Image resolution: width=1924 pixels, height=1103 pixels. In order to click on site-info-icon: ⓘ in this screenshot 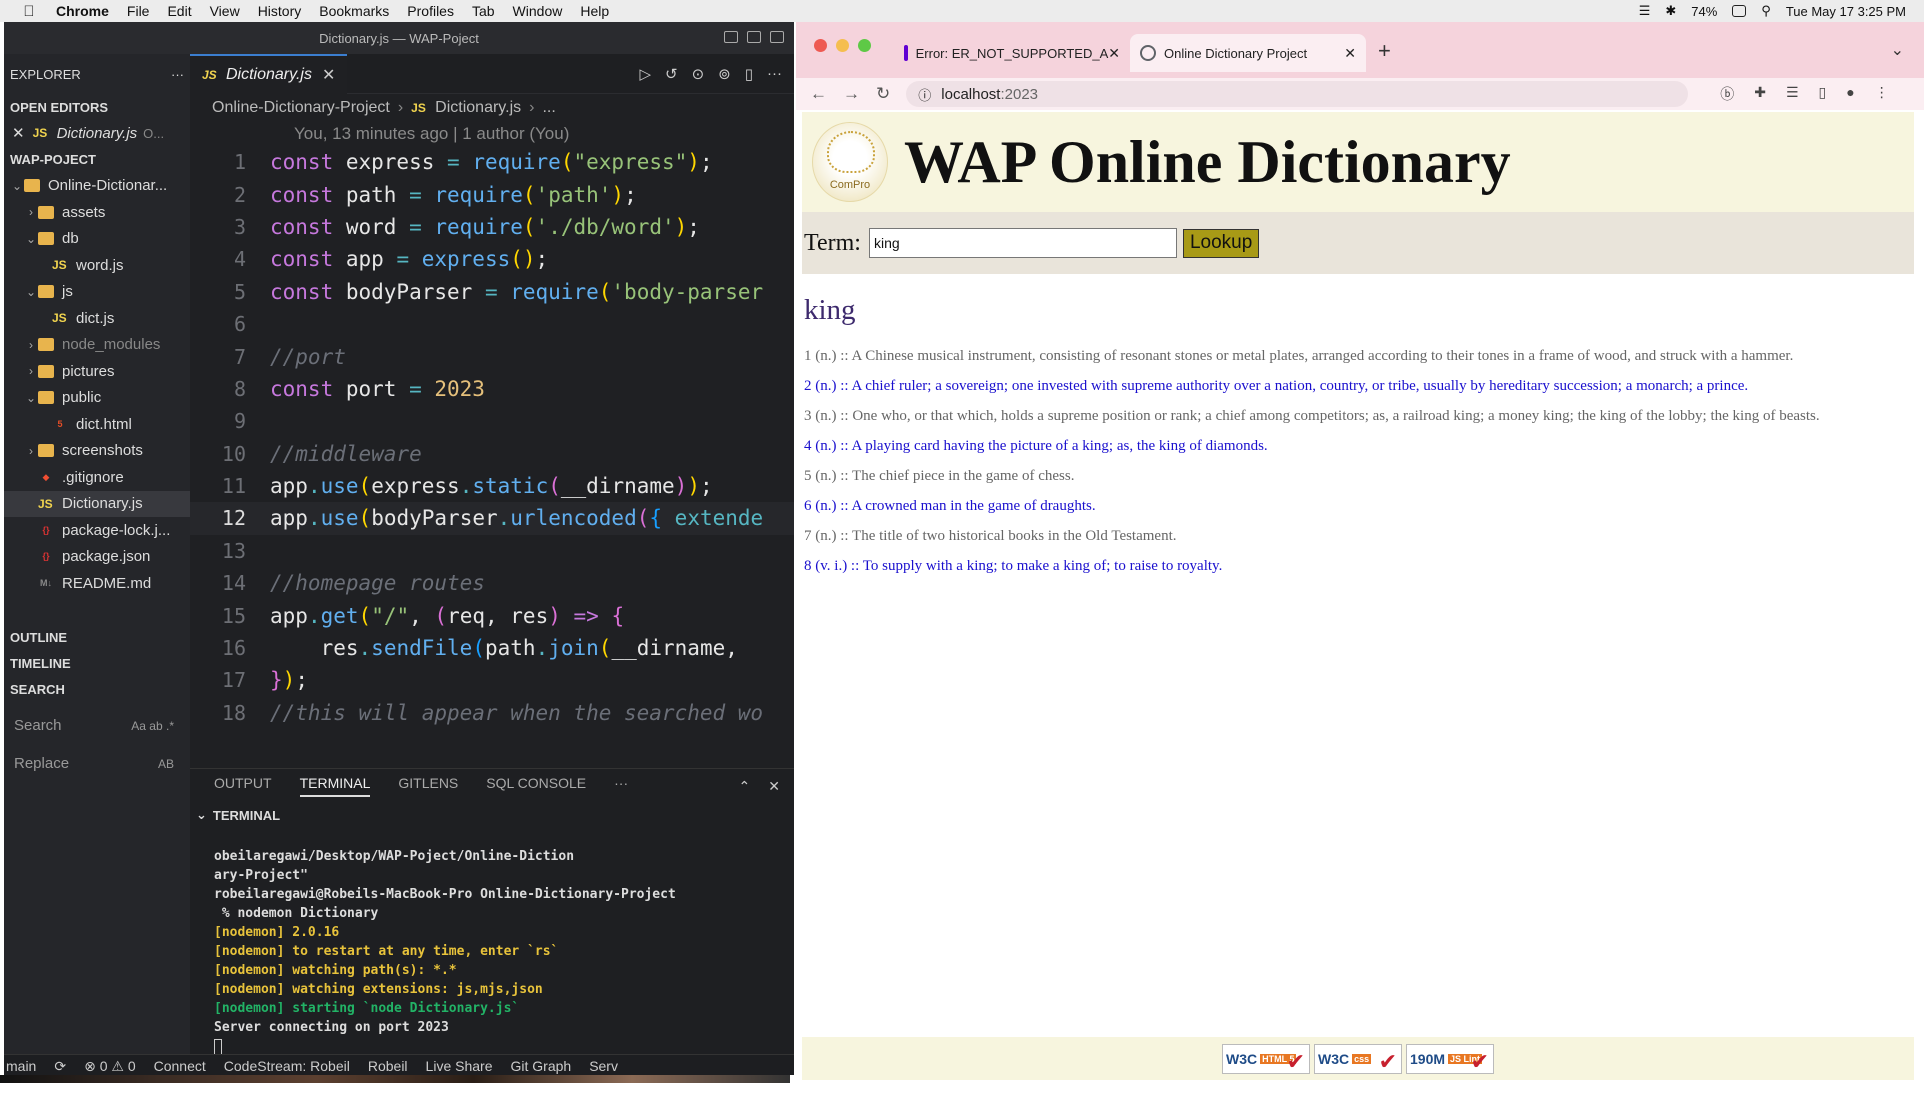, I will do `click(924, 94)`.